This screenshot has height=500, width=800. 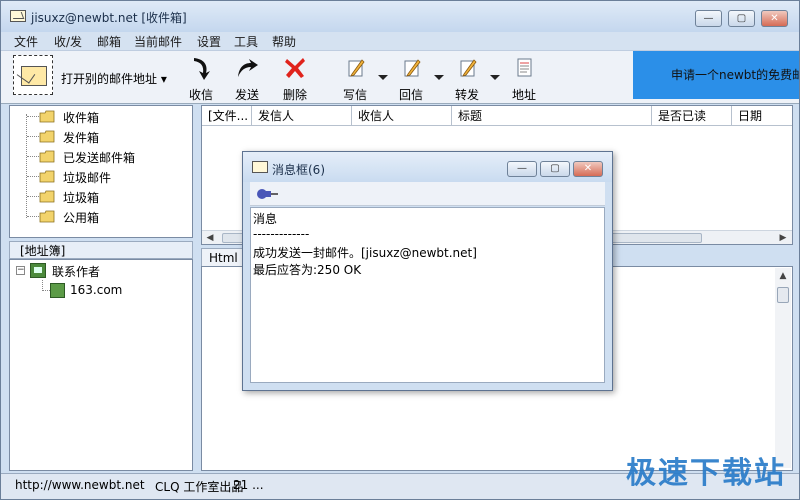 I want to click on folder-junk-mail: 垃圾邮件, so click(x=93, y=177).